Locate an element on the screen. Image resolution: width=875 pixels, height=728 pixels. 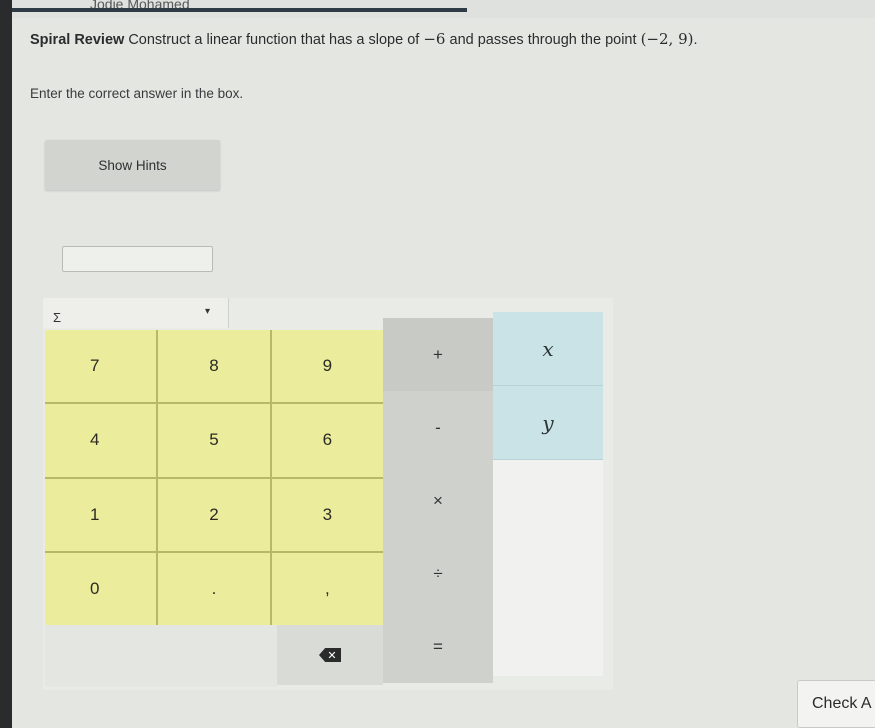
key-2: 2 is located at coordinates (214, 514).